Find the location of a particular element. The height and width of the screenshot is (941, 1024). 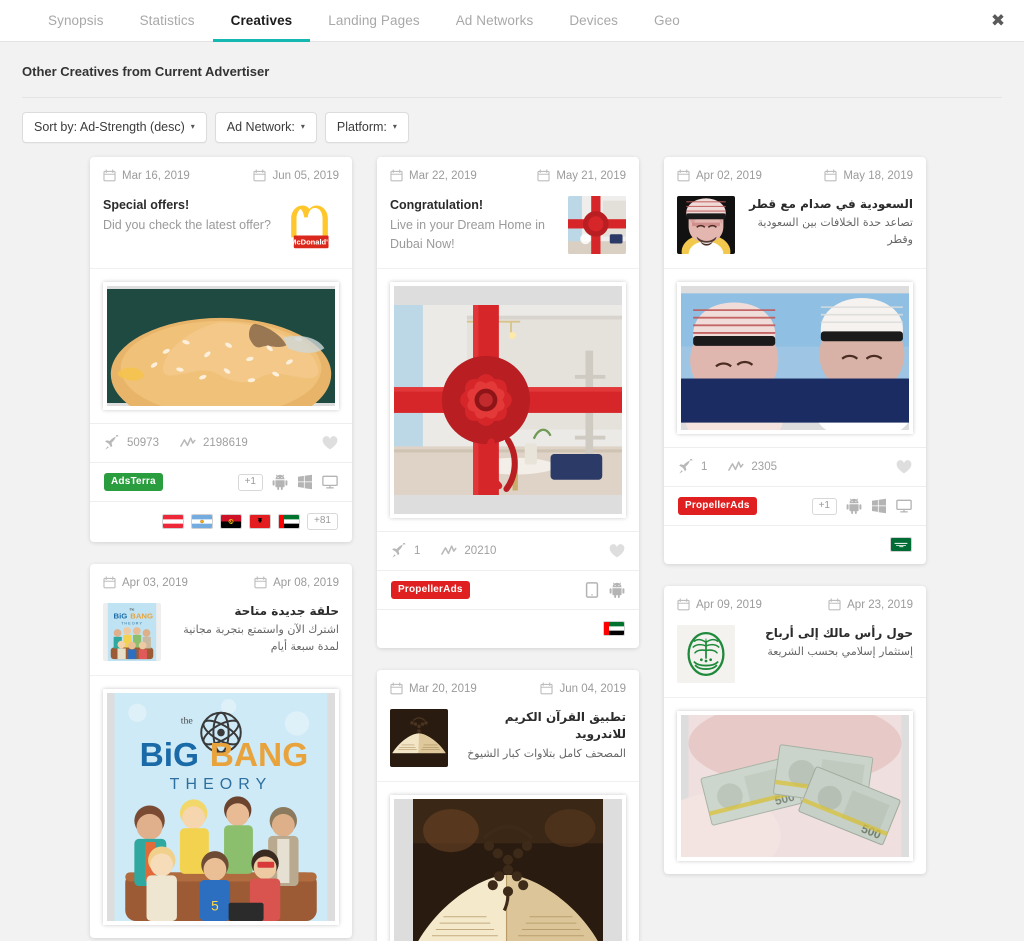

card-hero-wrapper: 500 500 500 is located at coordinates (795, 785).